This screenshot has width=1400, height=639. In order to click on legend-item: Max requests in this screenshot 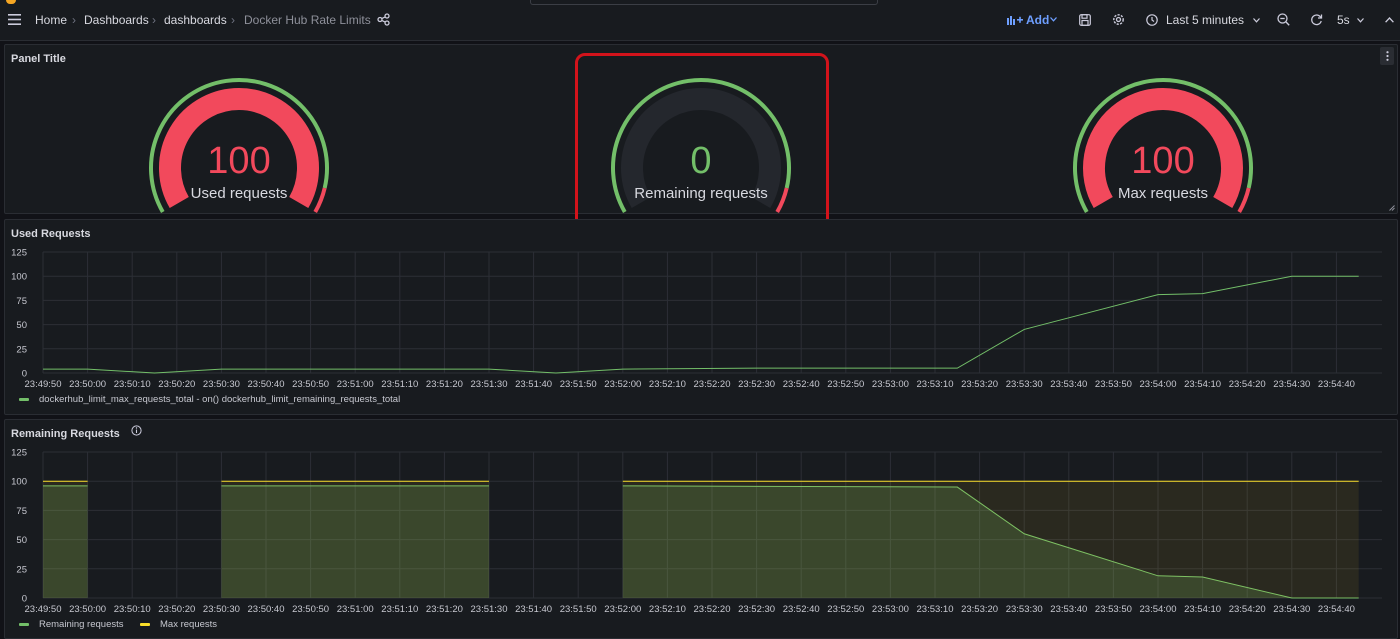, I will do `click(178, 624)`.